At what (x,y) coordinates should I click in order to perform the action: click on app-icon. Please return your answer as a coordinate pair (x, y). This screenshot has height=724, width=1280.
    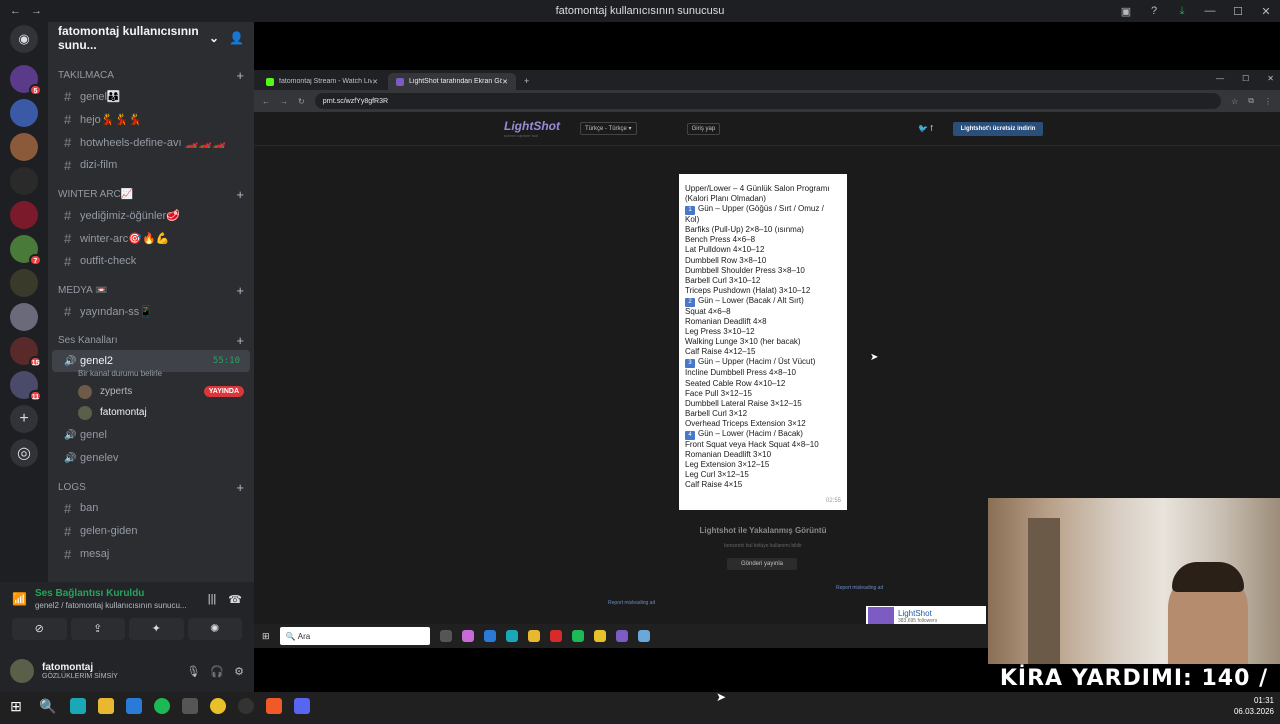
    Looking at the image, I should click on (643, 636).